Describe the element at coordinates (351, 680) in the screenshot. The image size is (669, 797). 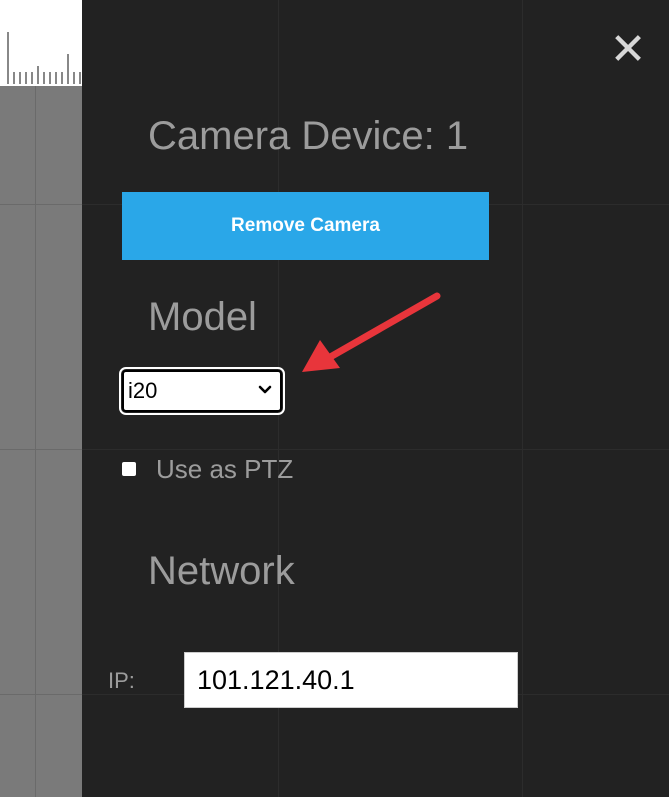
I see `ip-input` at that location.